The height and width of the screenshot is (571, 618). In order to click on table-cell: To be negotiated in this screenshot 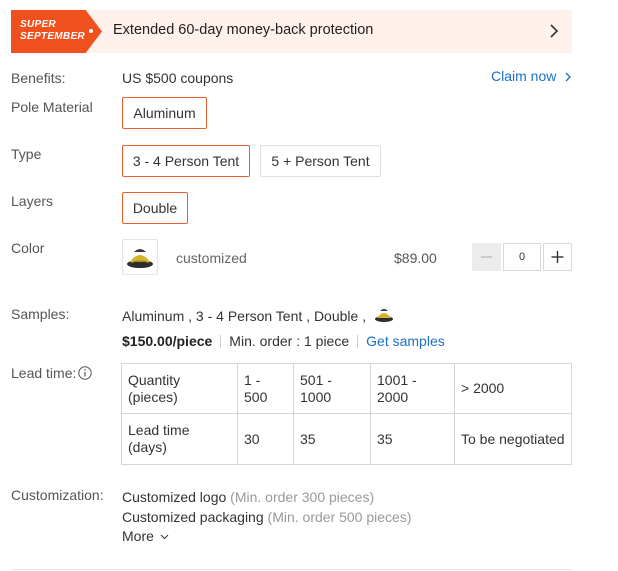, I will do `click(513, 439)`.